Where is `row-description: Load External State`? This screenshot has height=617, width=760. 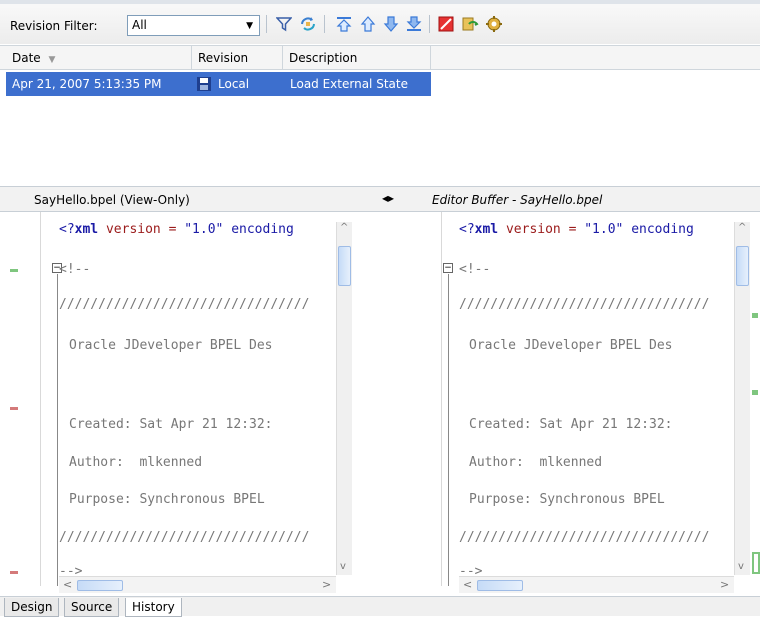
row-description: Load External State is located at coordinates (349, 84).